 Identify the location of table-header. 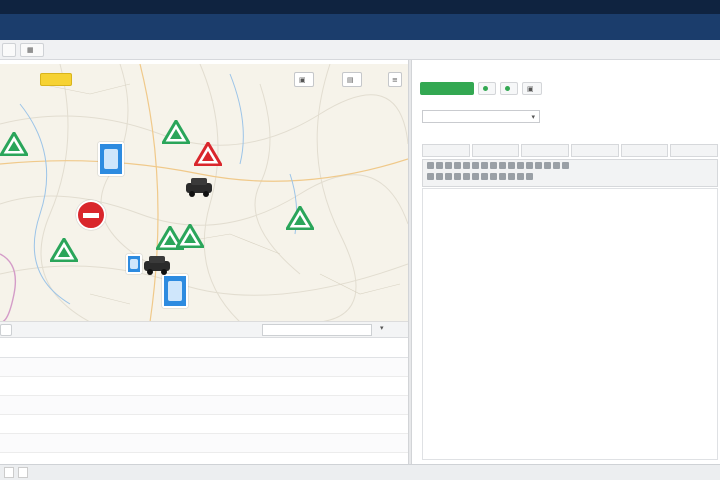
(204, 349).